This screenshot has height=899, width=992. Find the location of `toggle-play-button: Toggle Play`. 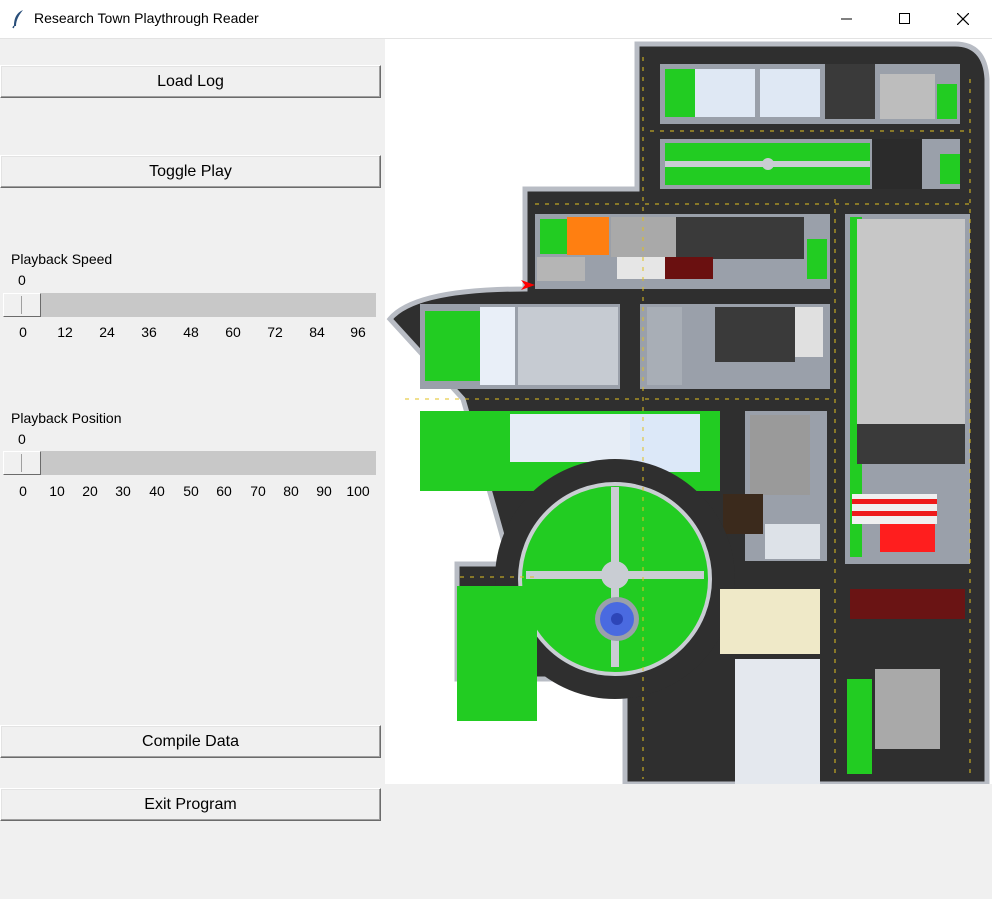

toggle-play-button: Toggle Play is located at coordinates (190, 171).